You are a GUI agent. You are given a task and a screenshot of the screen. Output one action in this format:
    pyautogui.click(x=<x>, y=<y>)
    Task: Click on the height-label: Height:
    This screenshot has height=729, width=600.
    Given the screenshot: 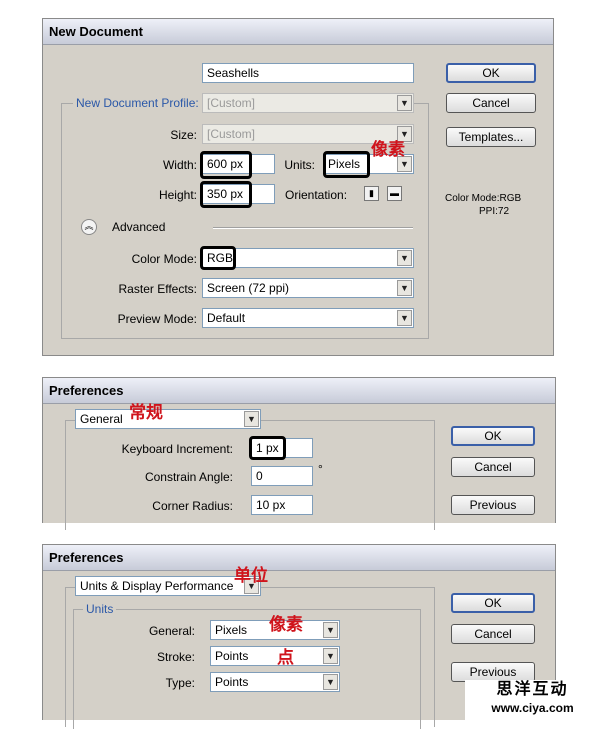 What is the action you would take?
    pyautogui.click(x=177, y=195)
    